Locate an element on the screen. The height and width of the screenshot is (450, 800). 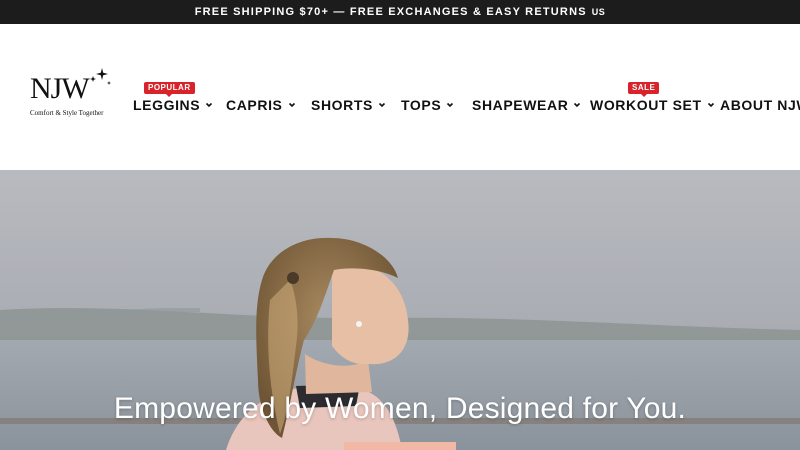
nav-item-shorts: SHORTS is located at coordinates (348, 105).